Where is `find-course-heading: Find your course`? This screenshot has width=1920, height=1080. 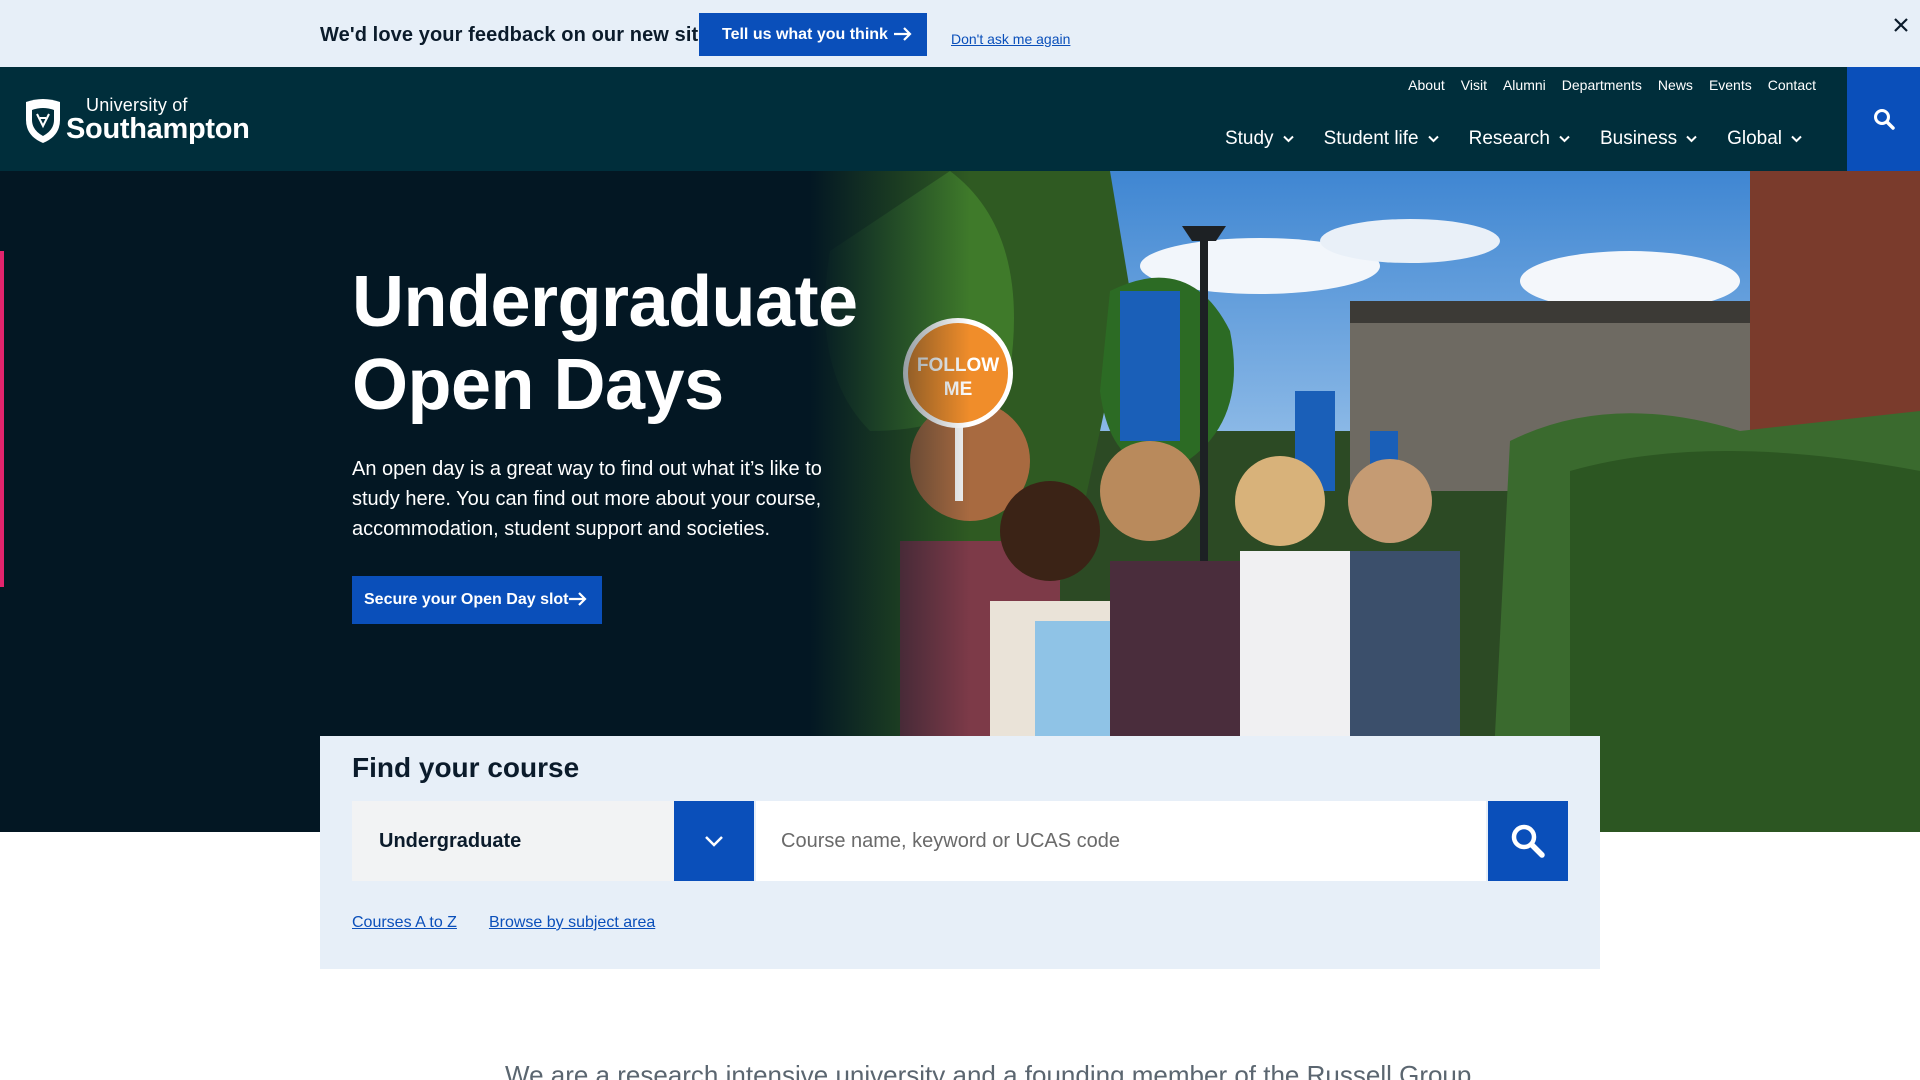 find-course-heading: Find your course is located at coordinates (466, 767).